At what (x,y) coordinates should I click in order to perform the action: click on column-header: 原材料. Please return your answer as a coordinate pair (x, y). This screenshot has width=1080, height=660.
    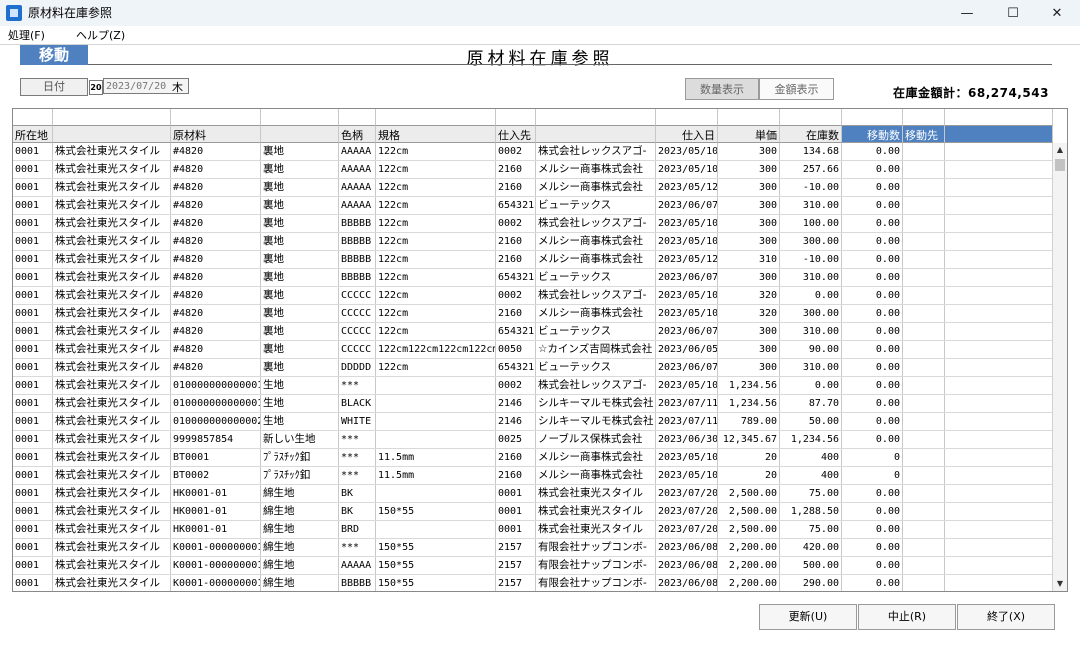
    Looking at the image, I should click on (216, 134).